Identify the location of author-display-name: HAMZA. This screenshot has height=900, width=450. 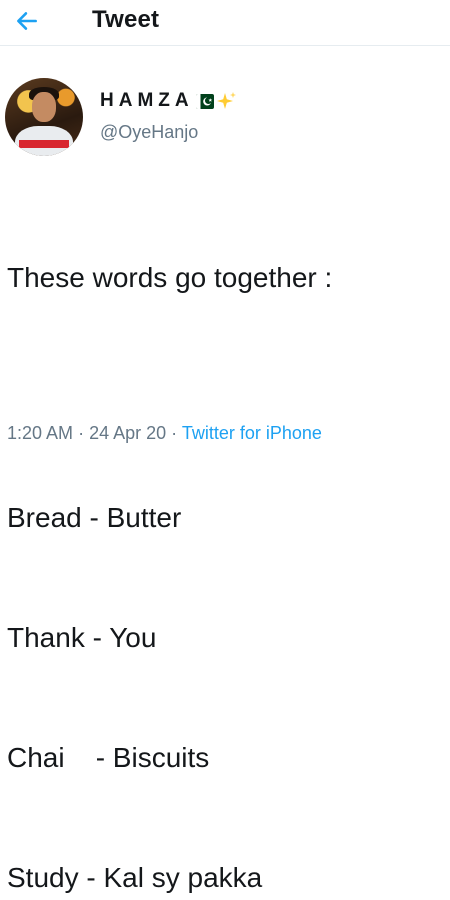
(147, 101).